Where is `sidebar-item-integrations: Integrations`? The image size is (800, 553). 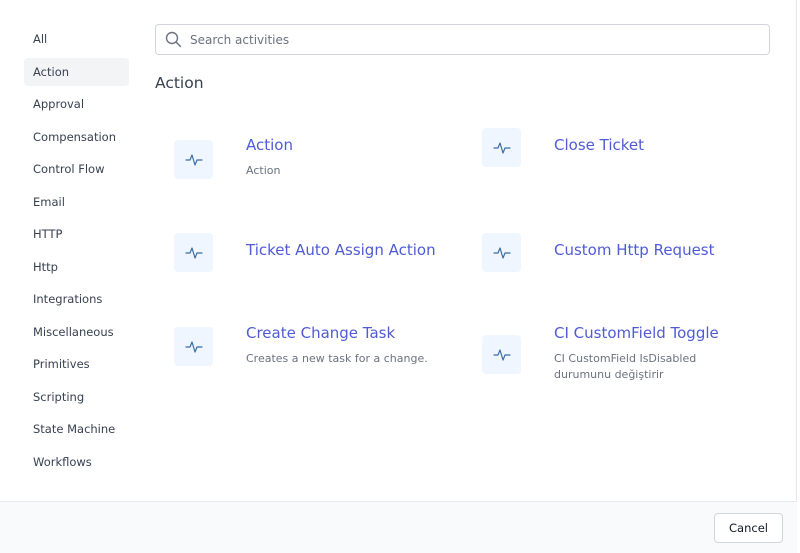 sidebar-item-integrations: Integrations is located at coordinates (76, 299).